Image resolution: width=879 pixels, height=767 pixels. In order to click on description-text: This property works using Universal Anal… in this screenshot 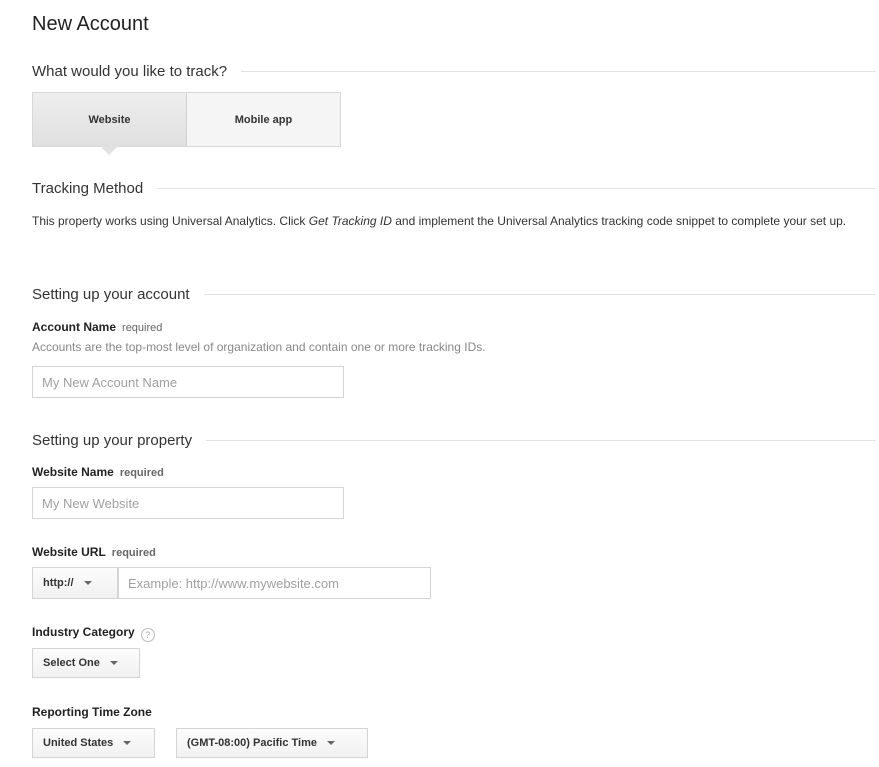, I will do `click(170, 221)`.